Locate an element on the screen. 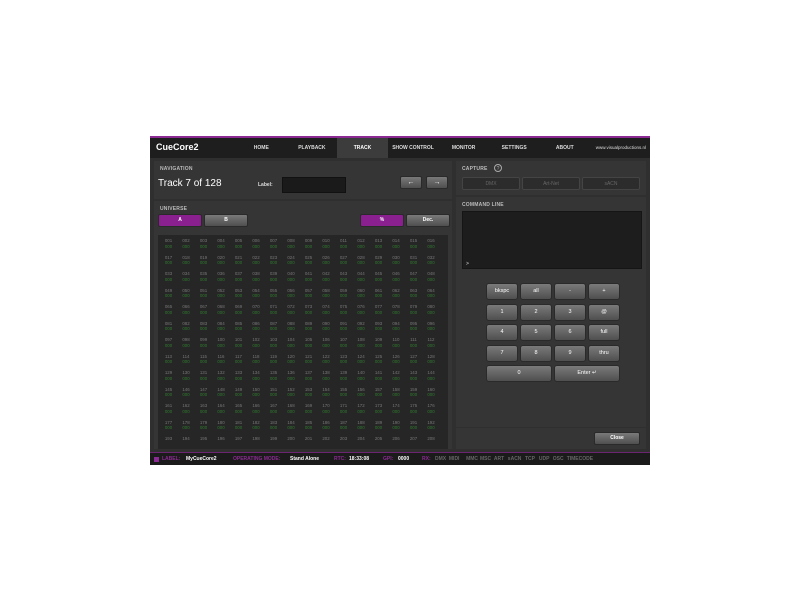 This screenshot has width=800, height=600. channel-cell: 104 000 is located at coordinates (291, 345).